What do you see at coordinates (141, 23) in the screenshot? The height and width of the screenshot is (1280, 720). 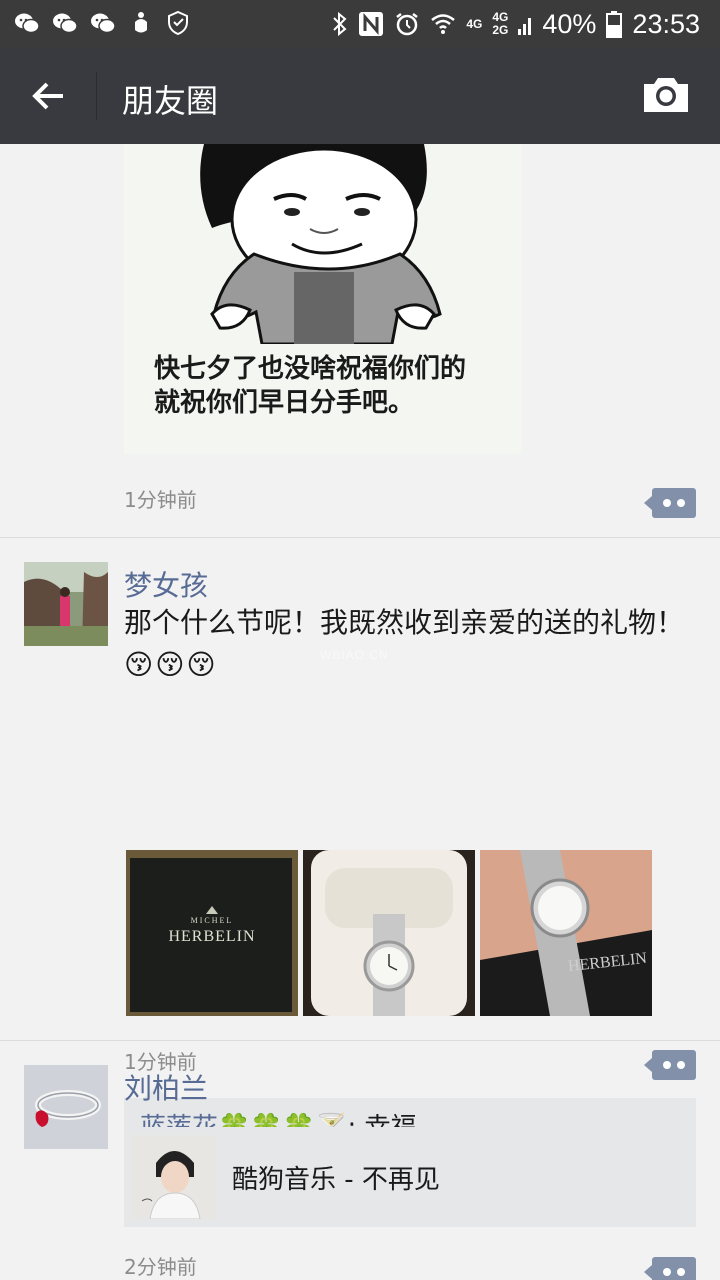 I see `usb-debug-icon` at bounding box center [141, 23].